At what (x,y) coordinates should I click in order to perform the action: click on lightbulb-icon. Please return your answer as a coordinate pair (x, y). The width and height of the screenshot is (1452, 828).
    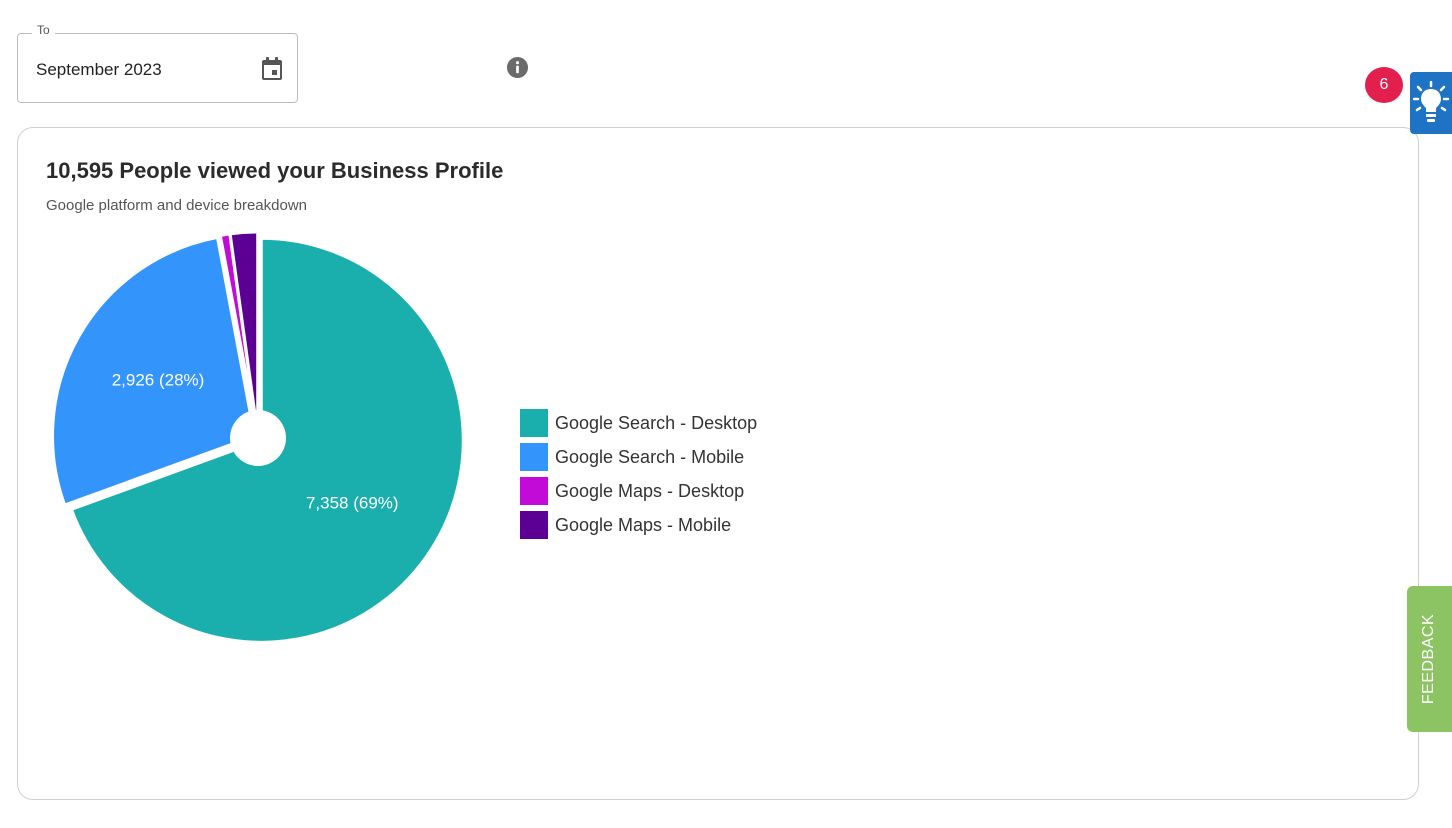
    Looking at the image, I should click on (1431, 101).